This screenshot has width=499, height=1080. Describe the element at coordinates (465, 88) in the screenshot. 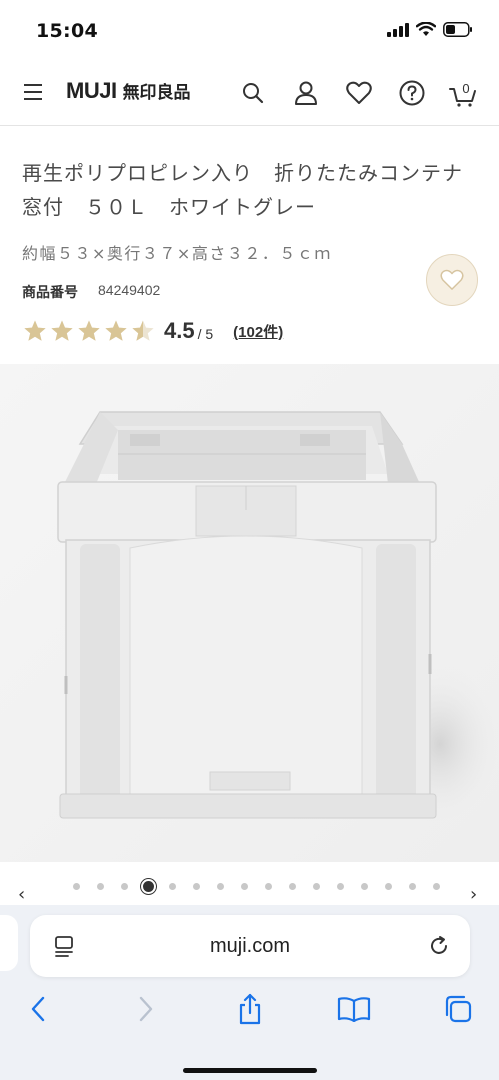

I see `cart-count: 0` at that location.